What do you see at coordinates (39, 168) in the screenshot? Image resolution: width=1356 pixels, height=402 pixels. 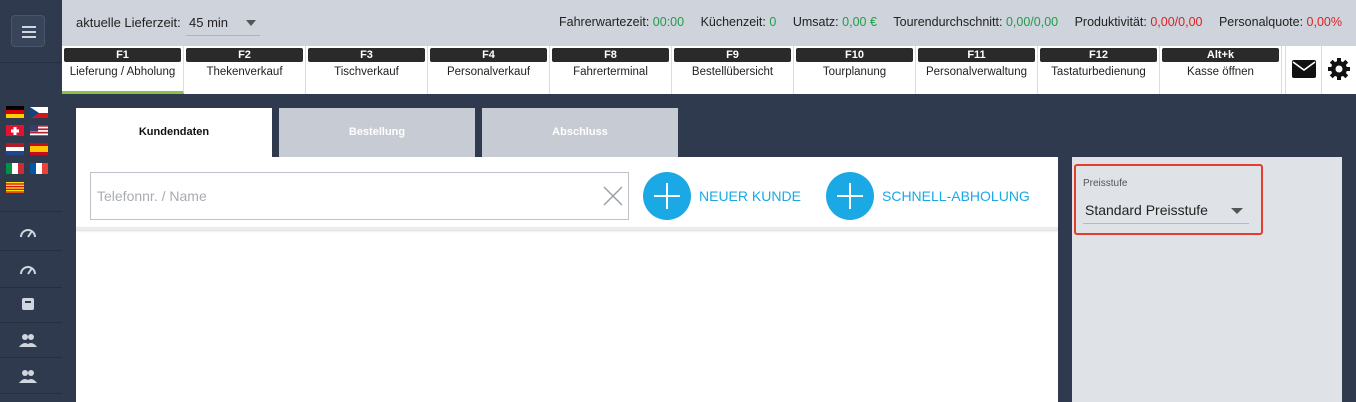 I see `flag-fr-icon` at bounding box center [39, 168].